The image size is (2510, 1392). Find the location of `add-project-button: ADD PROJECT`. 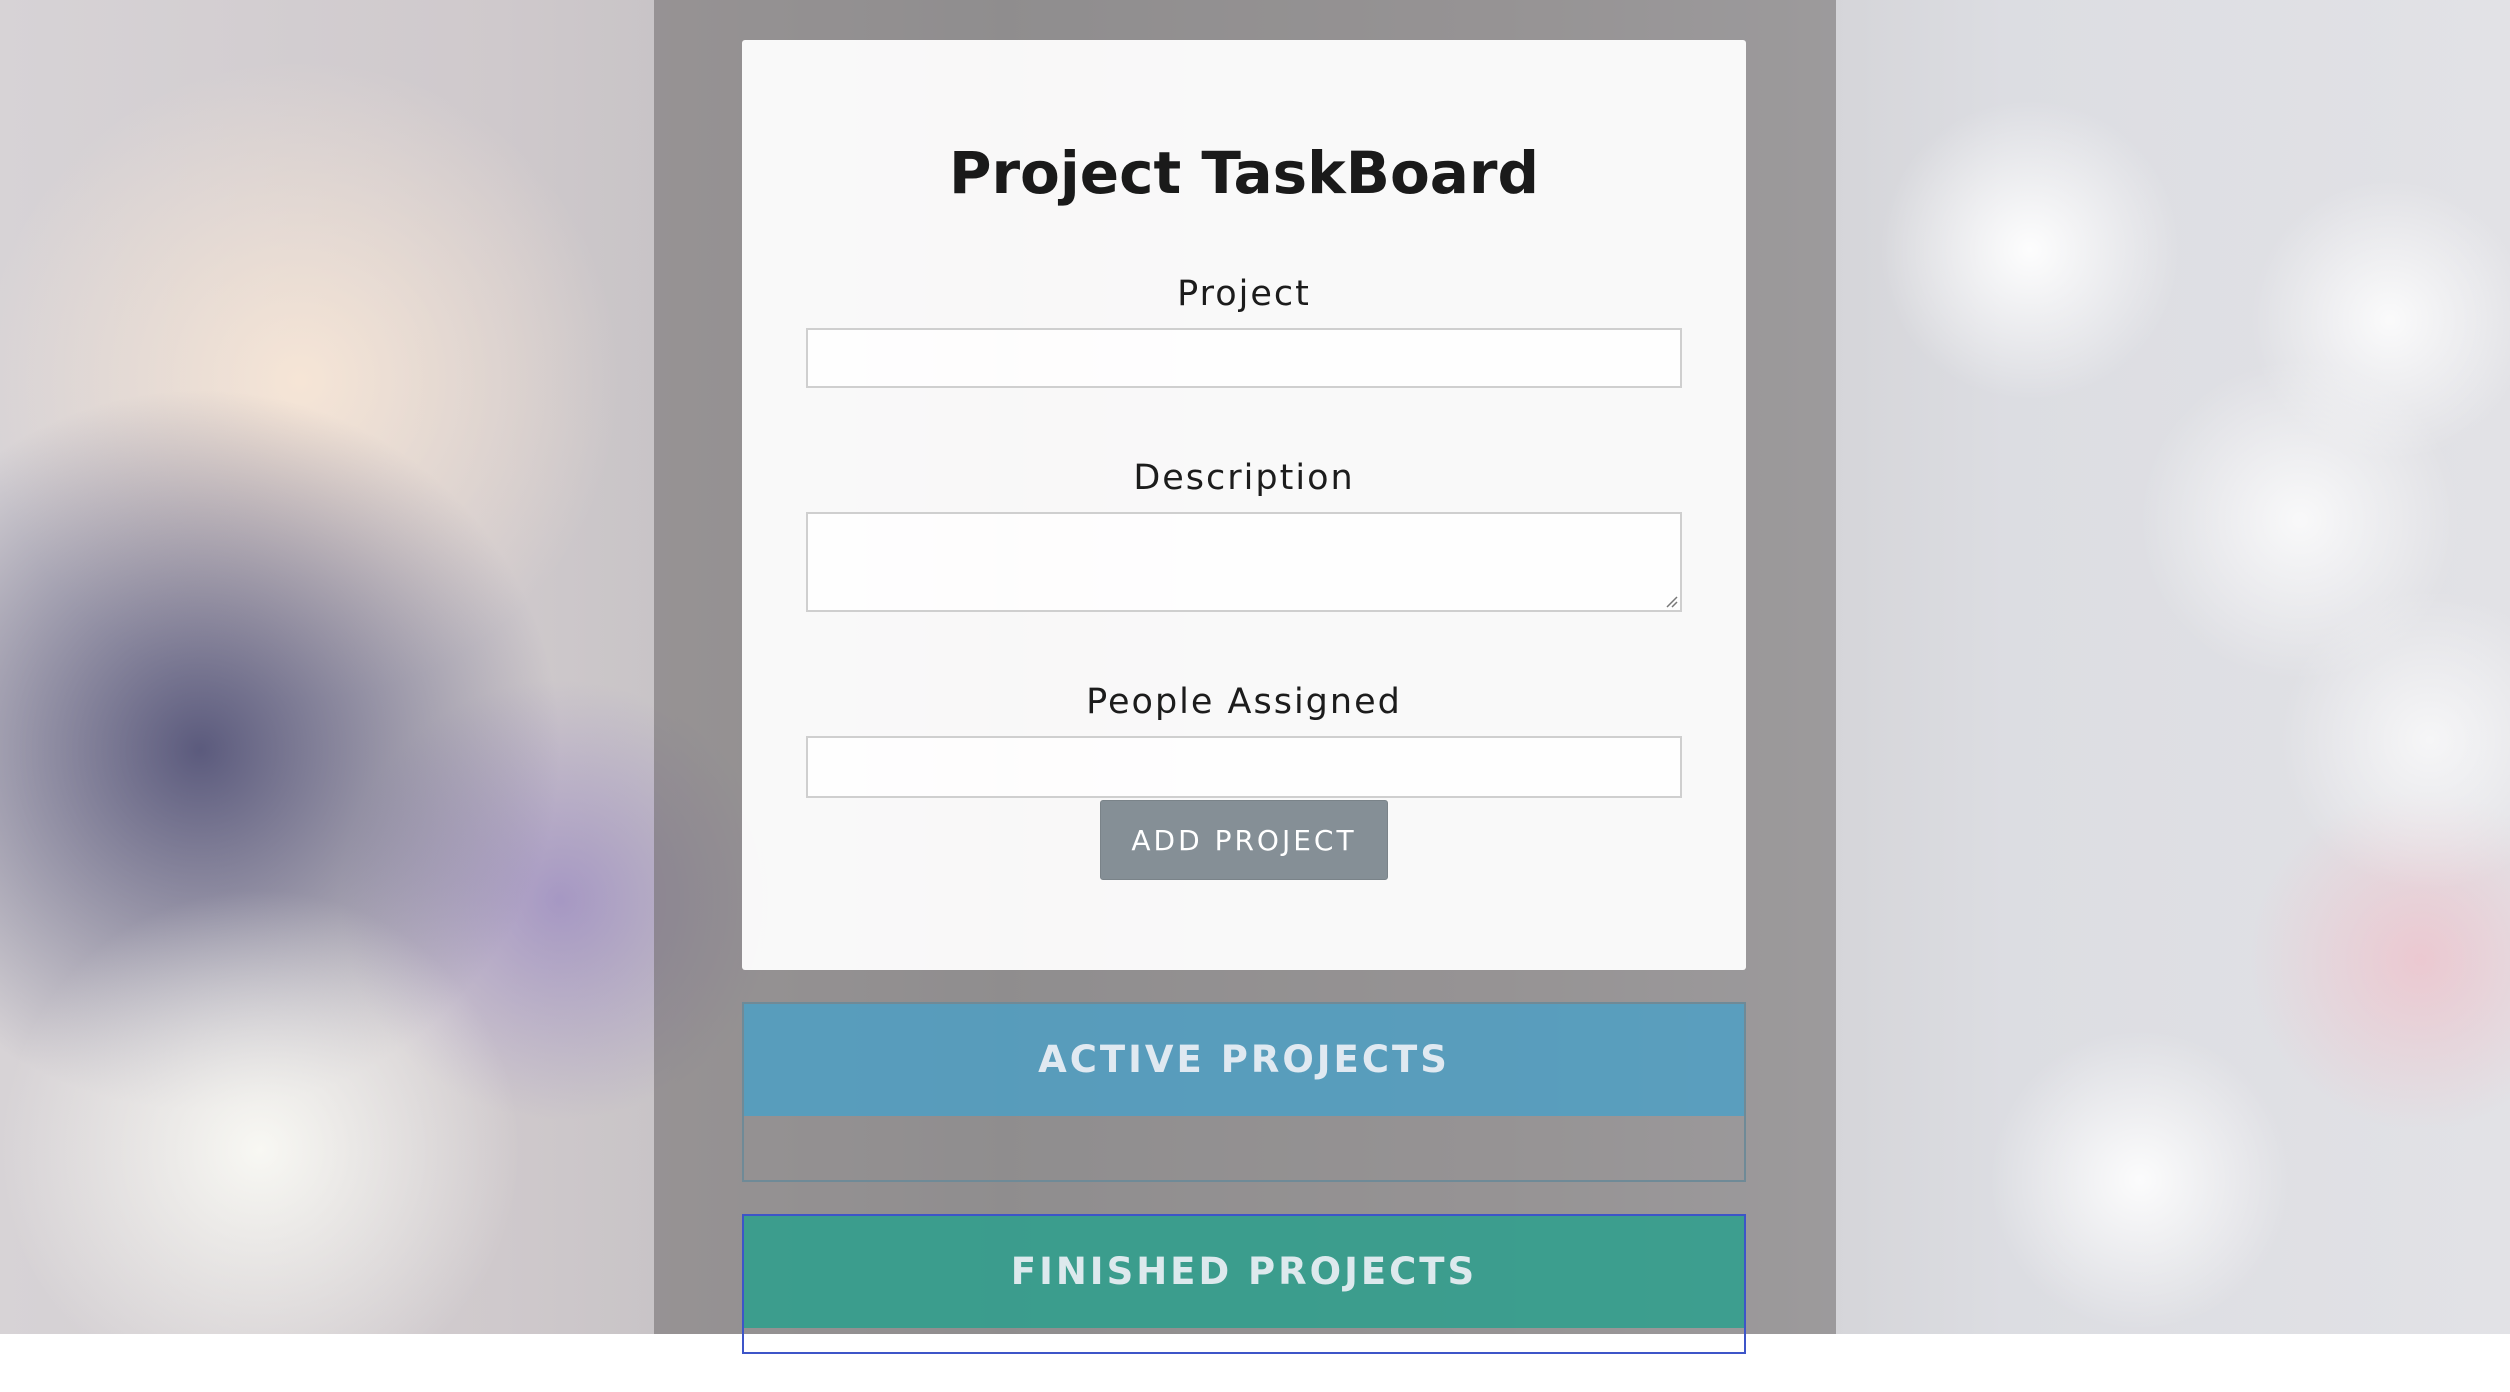

add-project-button: ADD PROJECT is located at coordinates (1244, 840).